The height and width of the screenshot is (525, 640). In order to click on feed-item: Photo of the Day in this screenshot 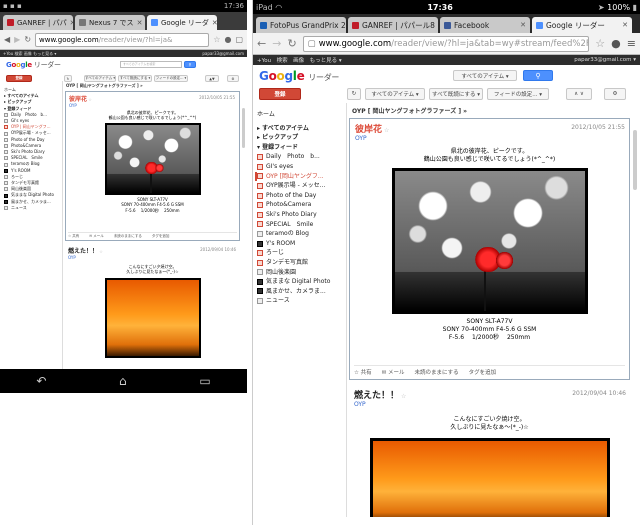, I will do `click(302, 196)`.